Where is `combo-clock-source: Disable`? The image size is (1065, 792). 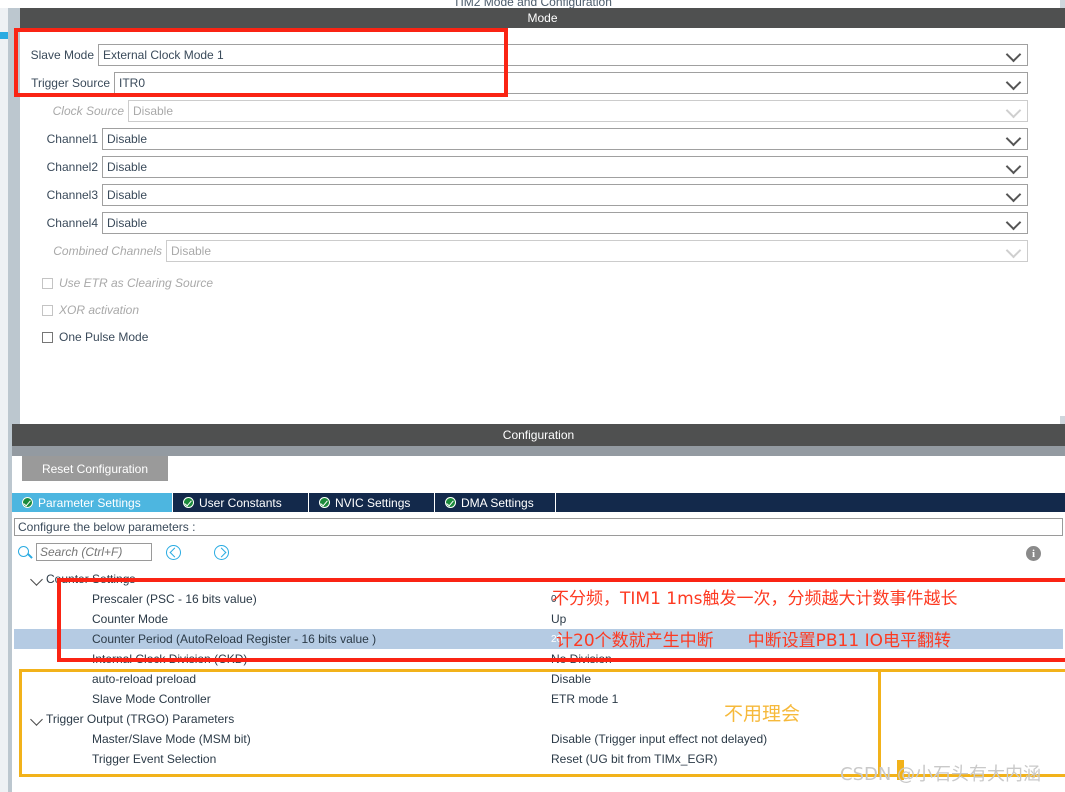
combo-clock-source: Disable is located at coordinates (578, 111).